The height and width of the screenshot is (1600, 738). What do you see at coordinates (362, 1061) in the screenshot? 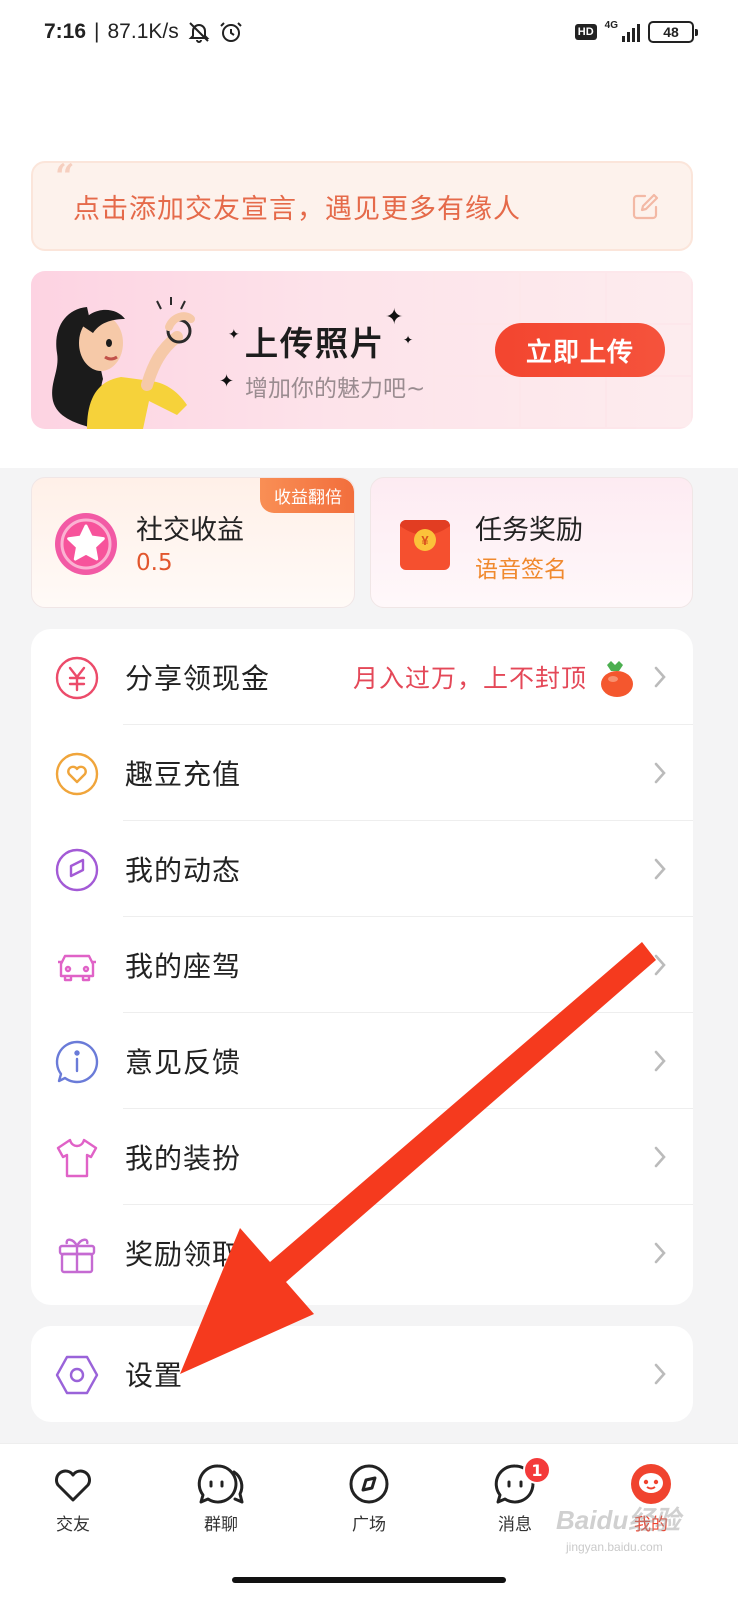
I see `menu-item-feedback: 意见反馈` at bounding box center [362, 1061].